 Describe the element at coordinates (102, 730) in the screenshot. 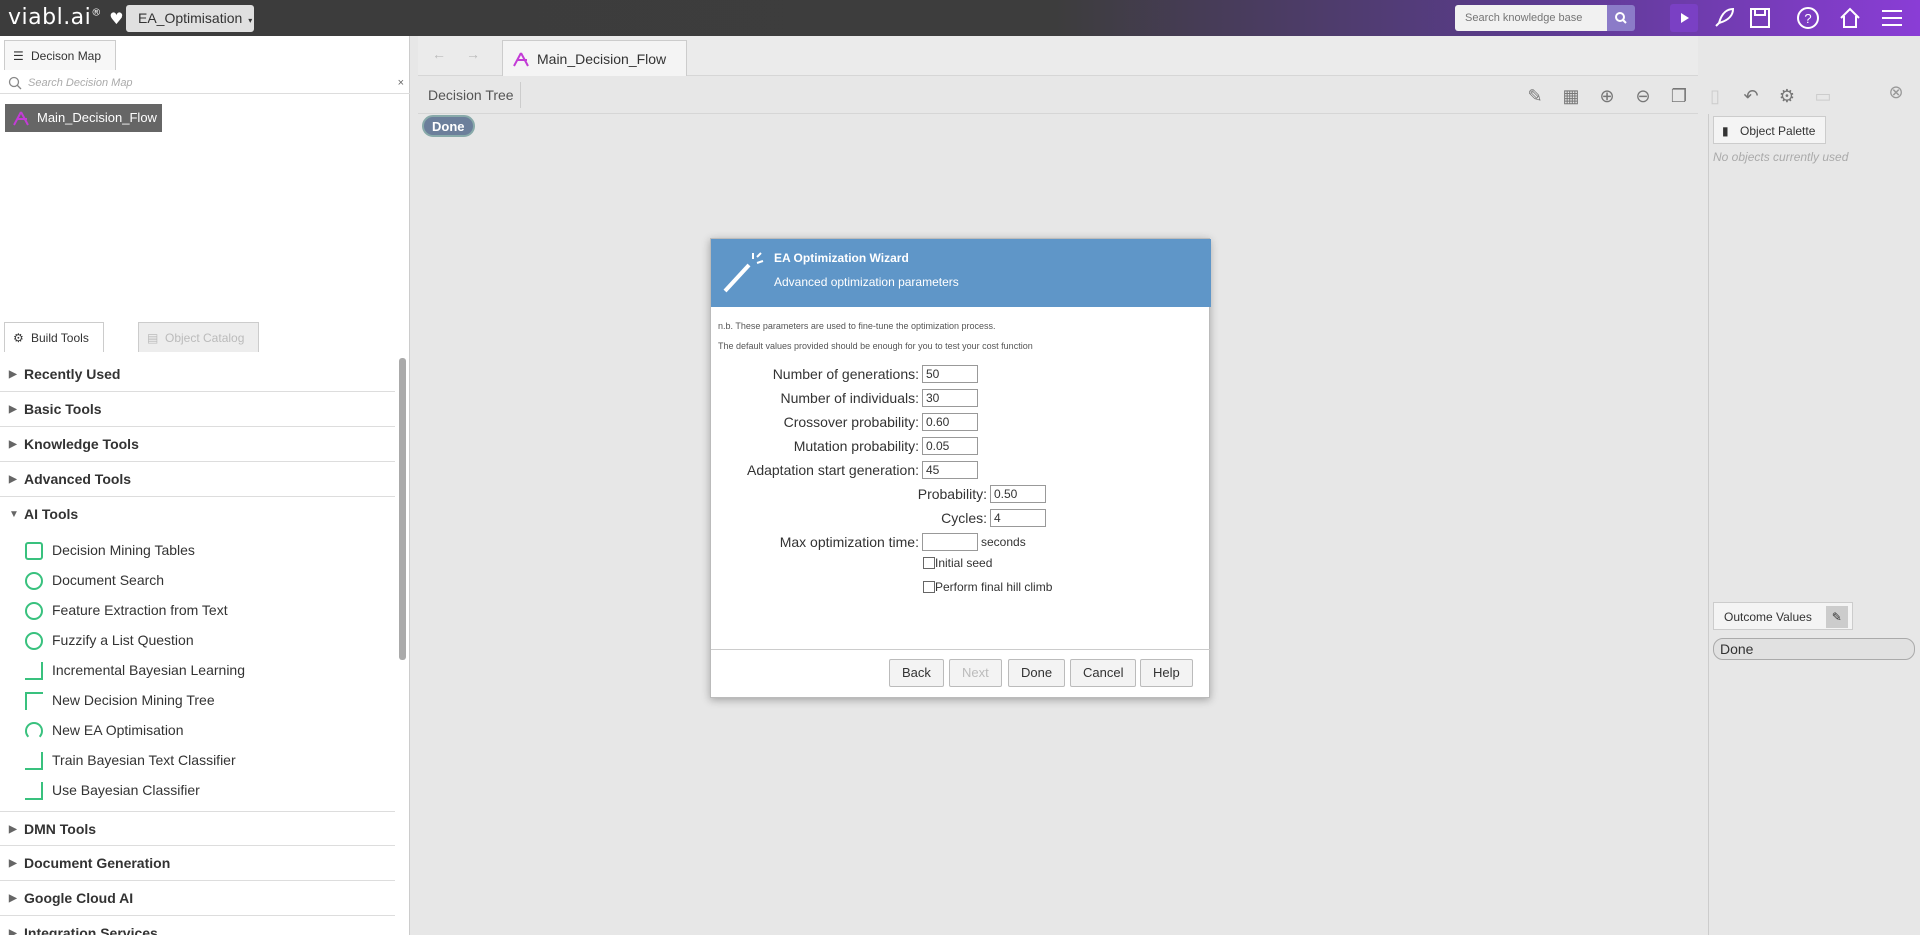

I see `tool-new-ea-optimisation: New EA Optimisation` at that location.